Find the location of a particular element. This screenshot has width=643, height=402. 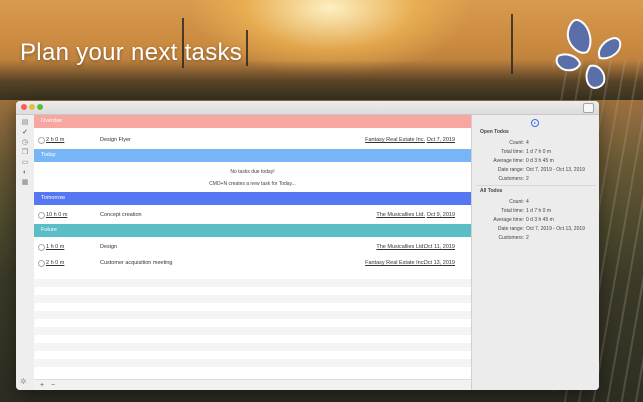

statistics-icon: ▸ is located at coordinates (535, 123).